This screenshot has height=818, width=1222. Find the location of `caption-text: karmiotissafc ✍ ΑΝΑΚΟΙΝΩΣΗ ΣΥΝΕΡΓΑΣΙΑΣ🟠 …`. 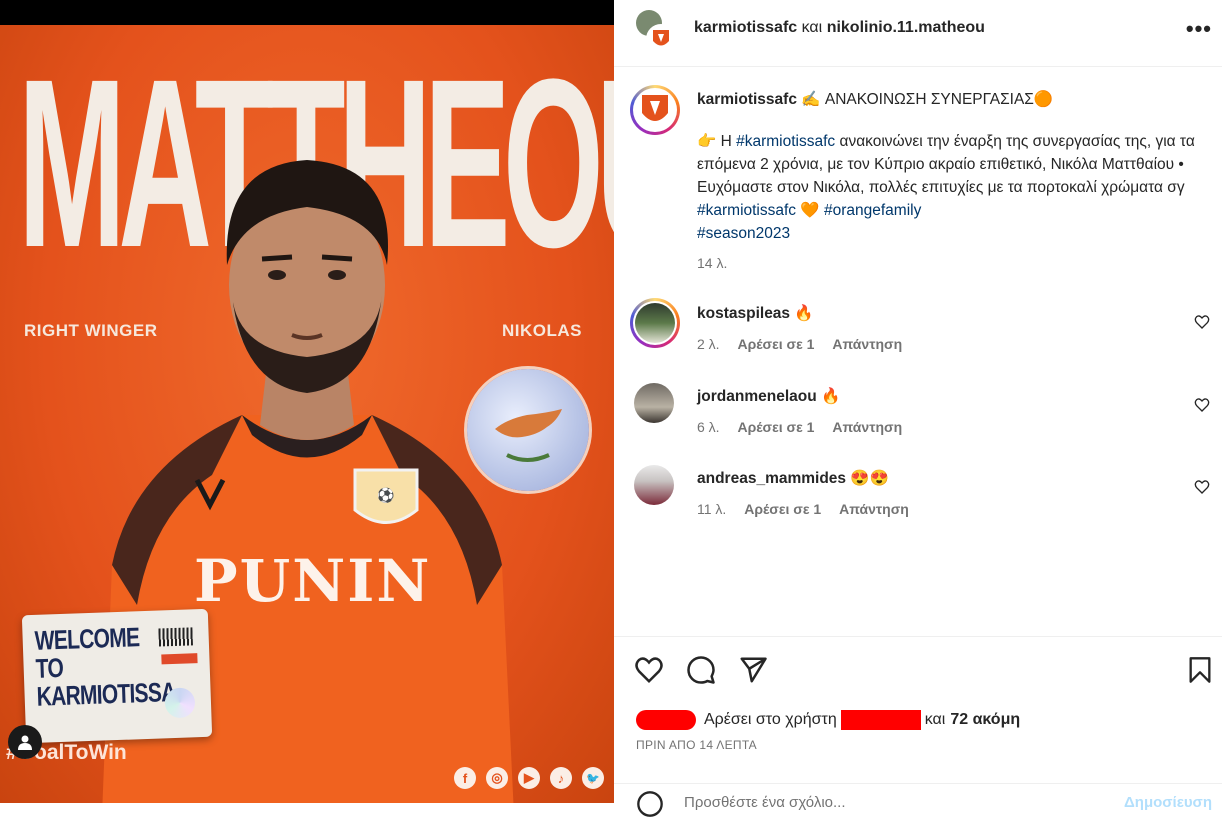

caption-text: karmiotissafc ✍ ΑΝΑΚΟΙΝΩΣΗ ΣΥΝΕΡΓΑΣΙΑΣ🟠 … is located at coordinates (947, 166).